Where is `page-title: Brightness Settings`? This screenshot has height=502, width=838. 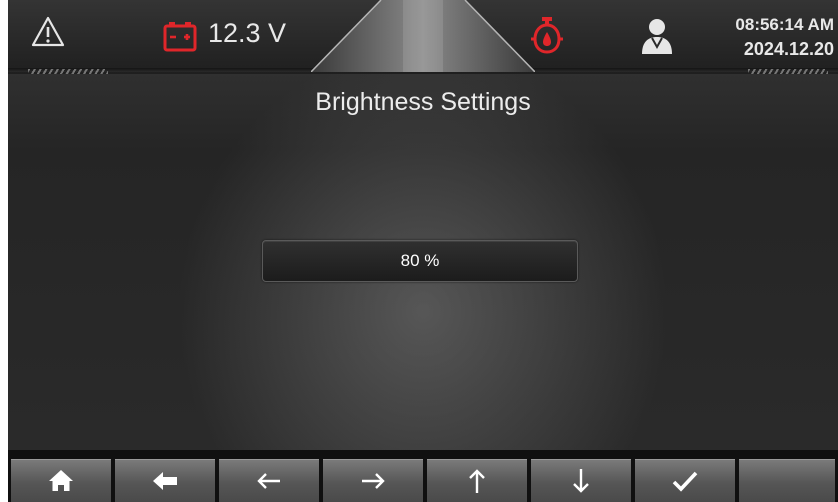
page-title: Brightness Settings is located at coordinates (423, 102).